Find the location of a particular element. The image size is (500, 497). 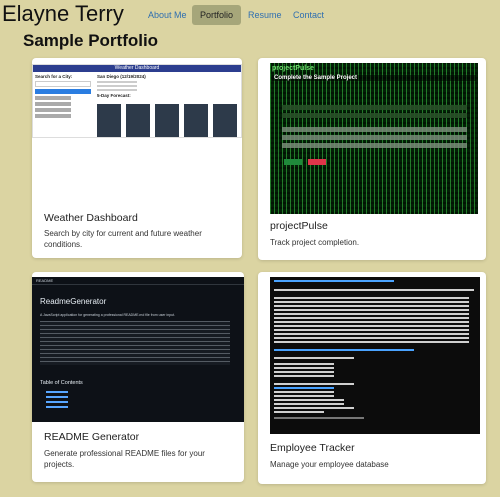

thumb-search-panel: Search for a City: is located at coordinates (63, 96).